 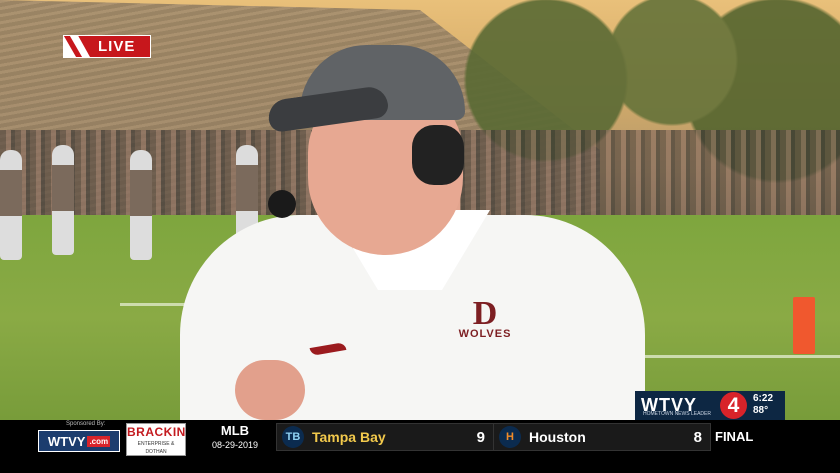 What do you see at coordinates (349, 437) in the screenshot?
I see `team-a-name: Tampa Bay` at bounding box center [349, 437].